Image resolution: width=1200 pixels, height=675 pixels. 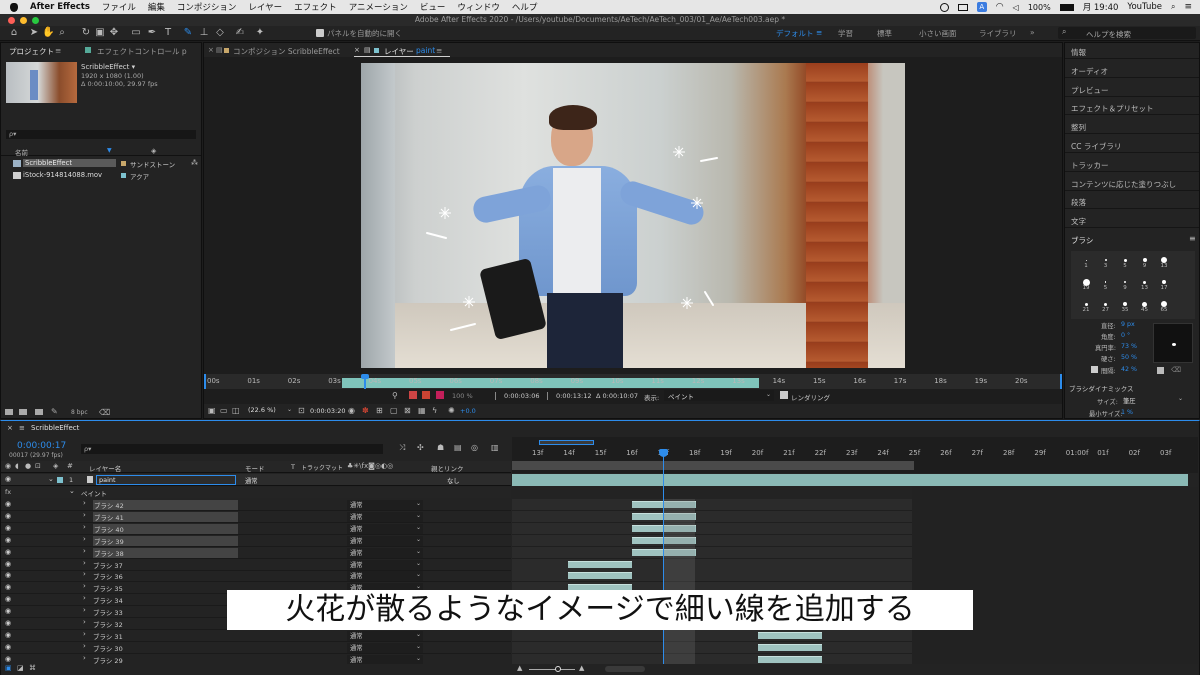 I want to click on menu-edit: 編集, so click(x=156, y=7).